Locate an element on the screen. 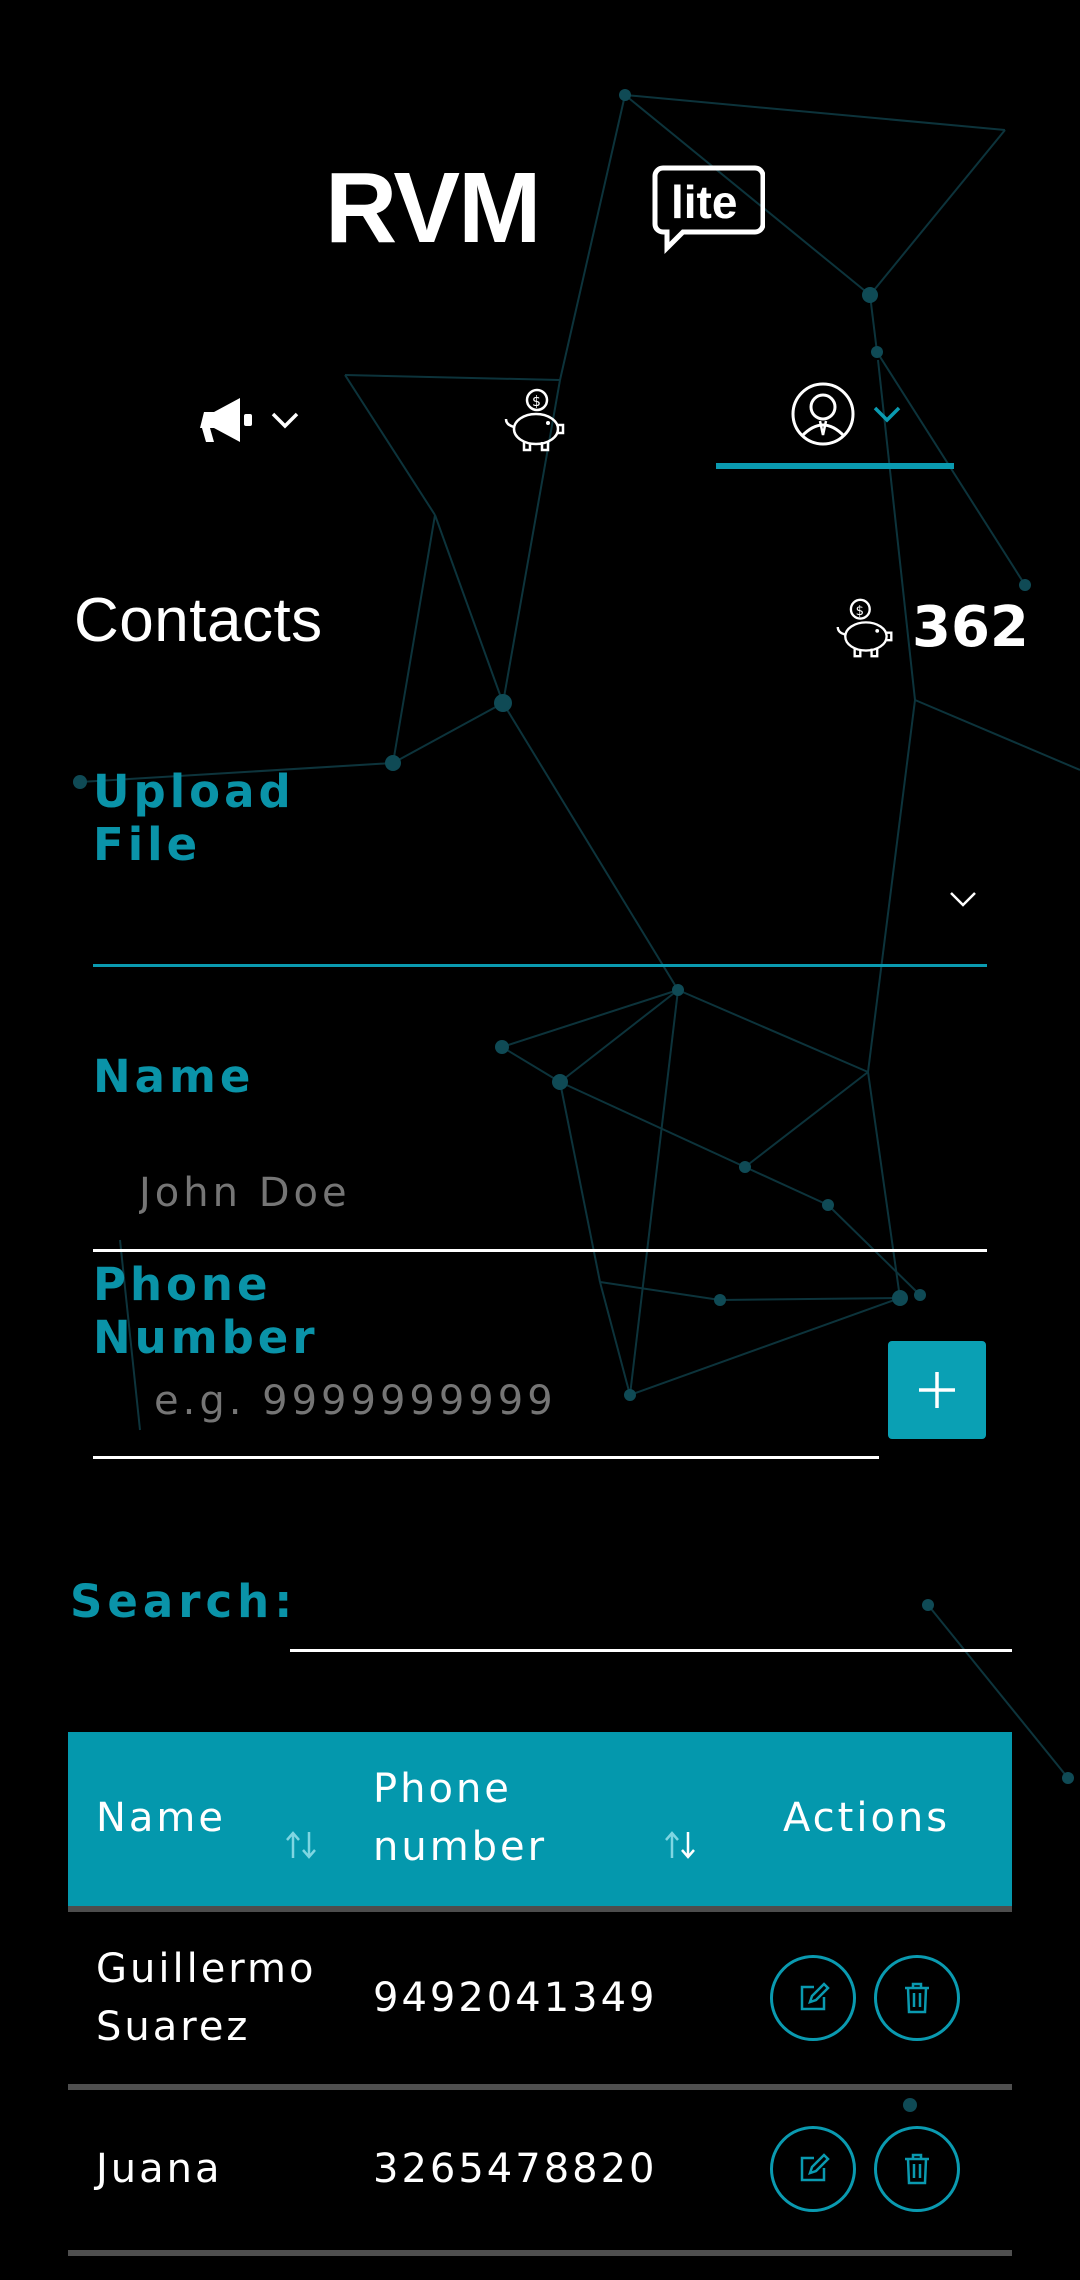 Image resolution: width=1080 pixels, height=2280 pixels. table-row: Guillermo Suarez 9492041349 is located at coordinates (540, 2001).